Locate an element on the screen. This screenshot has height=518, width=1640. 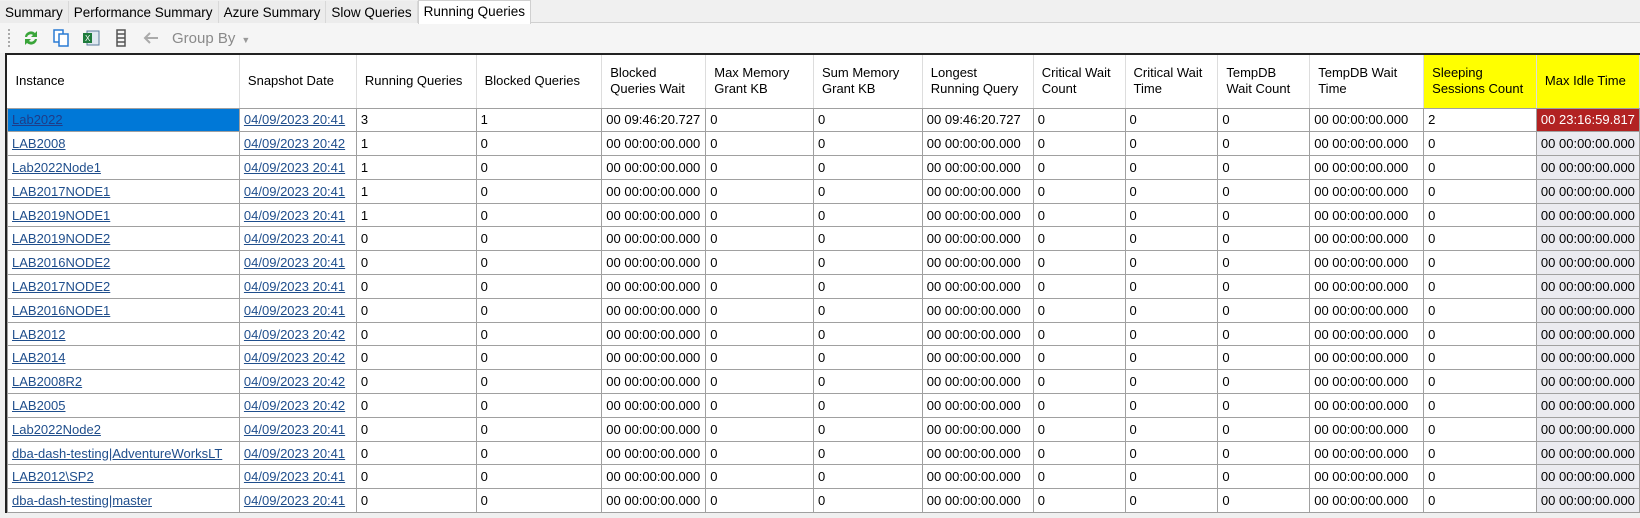
column-header-tempdb-wait-time: TempDB Wait Time is located at coordinates (1367, 82).